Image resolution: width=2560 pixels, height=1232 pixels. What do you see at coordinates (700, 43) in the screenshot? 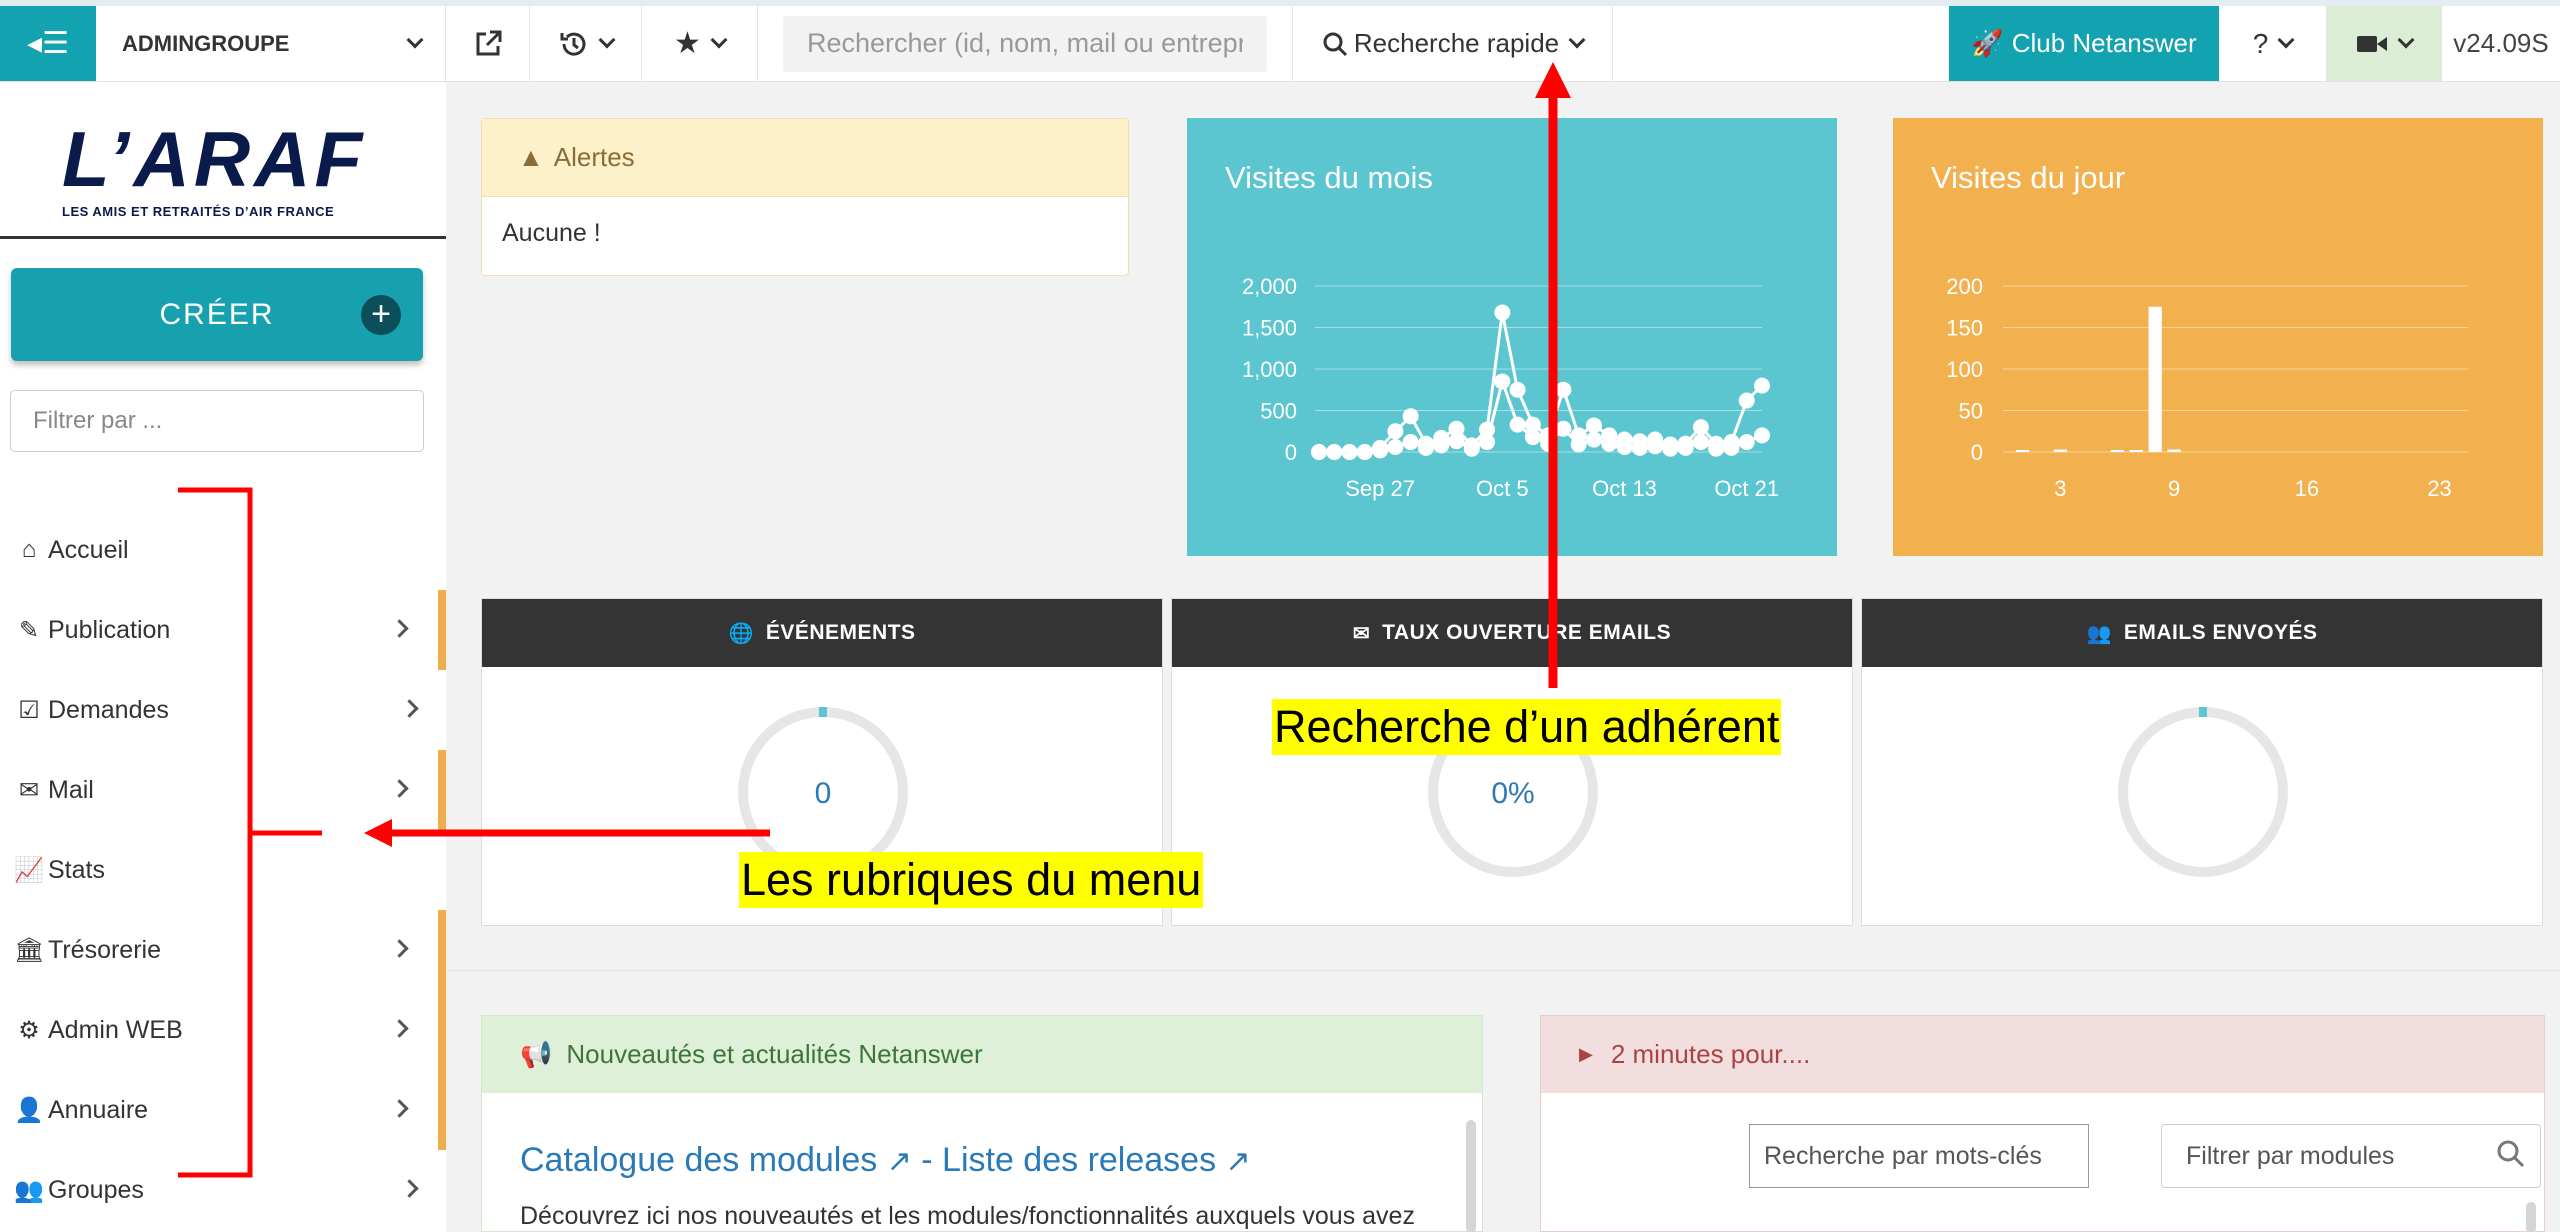
I see `favorites-button: ★` at bounding box center [700, 43].